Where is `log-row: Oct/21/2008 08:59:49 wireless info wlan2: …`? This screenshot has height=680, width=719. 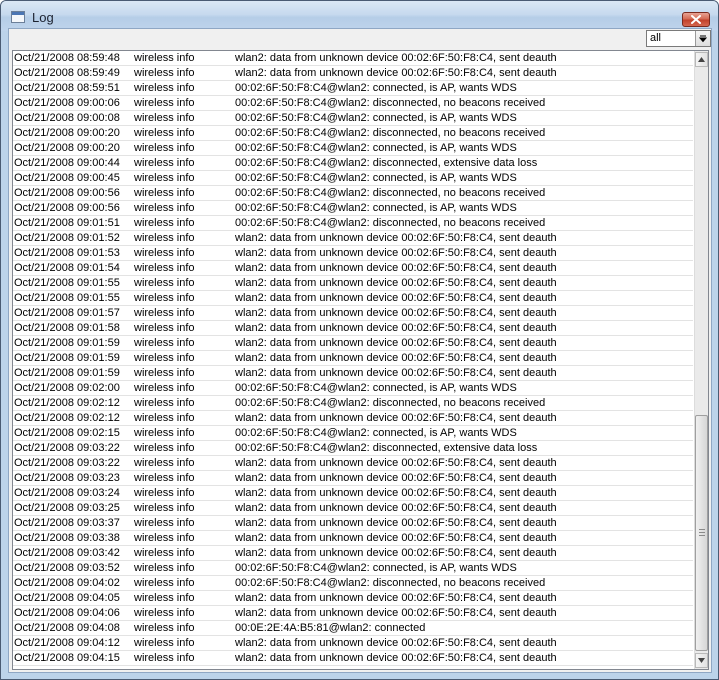 log-row: Oct/21/2008 08:59:49 wireless info wlan2: … is located at coordinates (353, 73).